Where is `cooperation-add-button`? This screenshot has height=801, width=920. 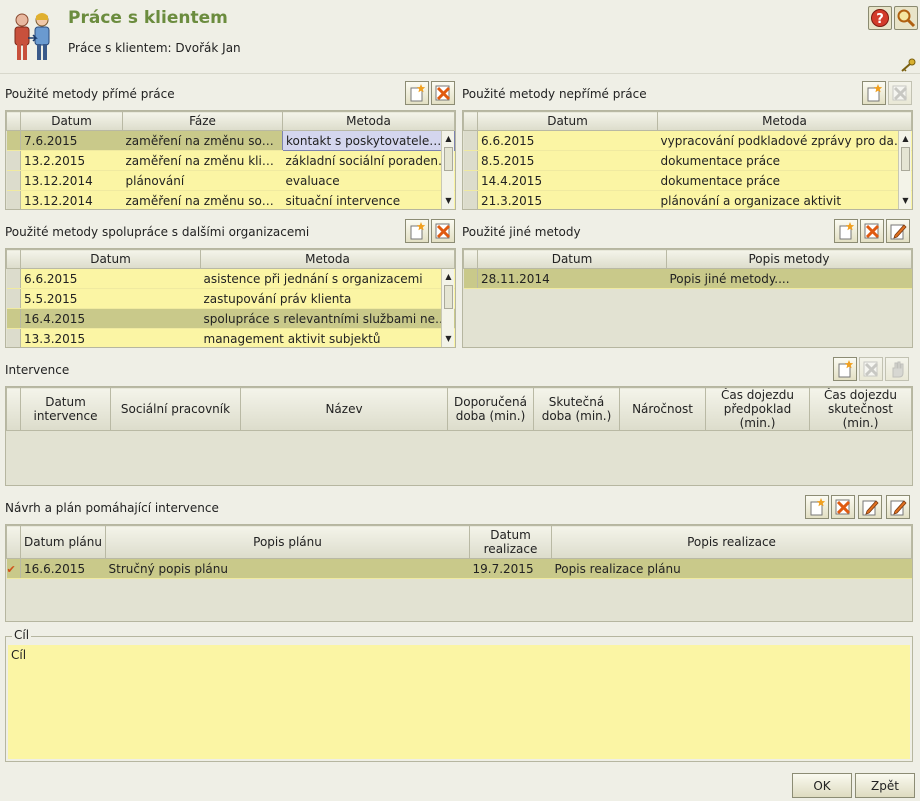 cooperation-add-button is located at coordinates (417, 231).